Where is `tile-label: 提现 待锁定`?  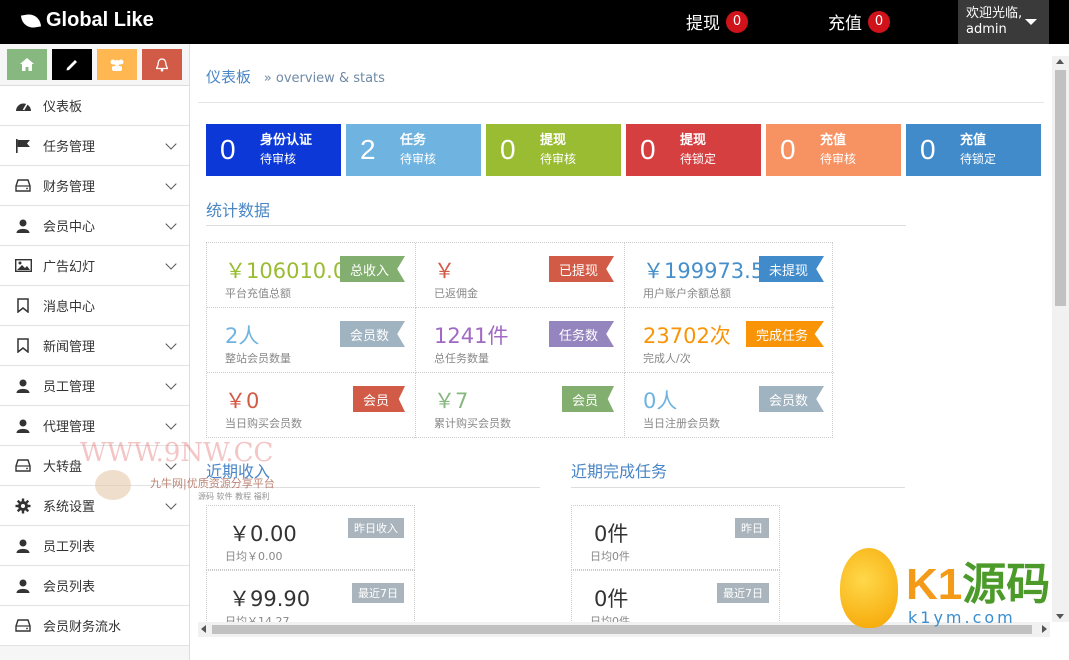
tile-label: 提现 待锁定 is located at coordinates (698, 150).